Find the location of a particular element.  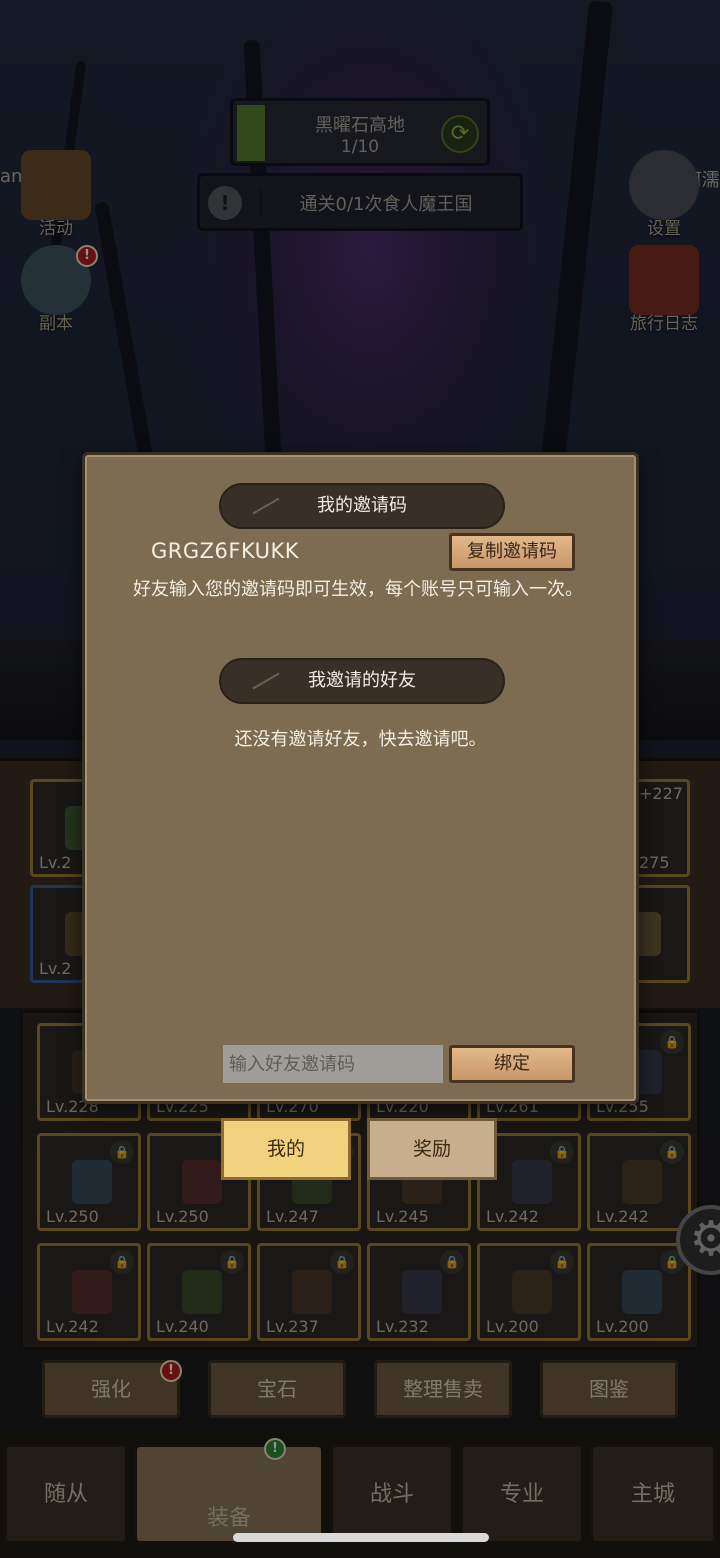

bind-button: 绑定 is located at coordinates (512, 1064).